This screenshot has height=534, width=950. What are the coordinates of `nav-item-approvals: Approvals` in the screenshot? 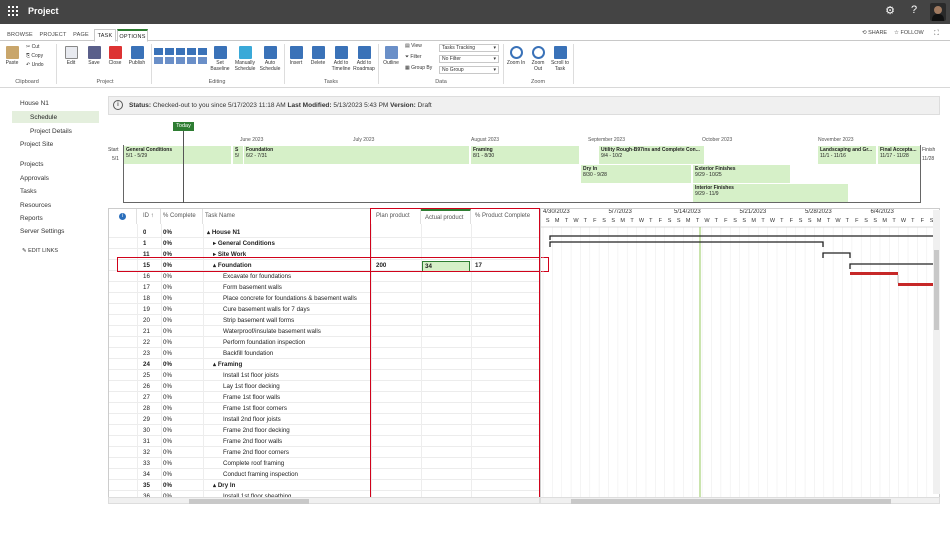 It's located at (34, 178).